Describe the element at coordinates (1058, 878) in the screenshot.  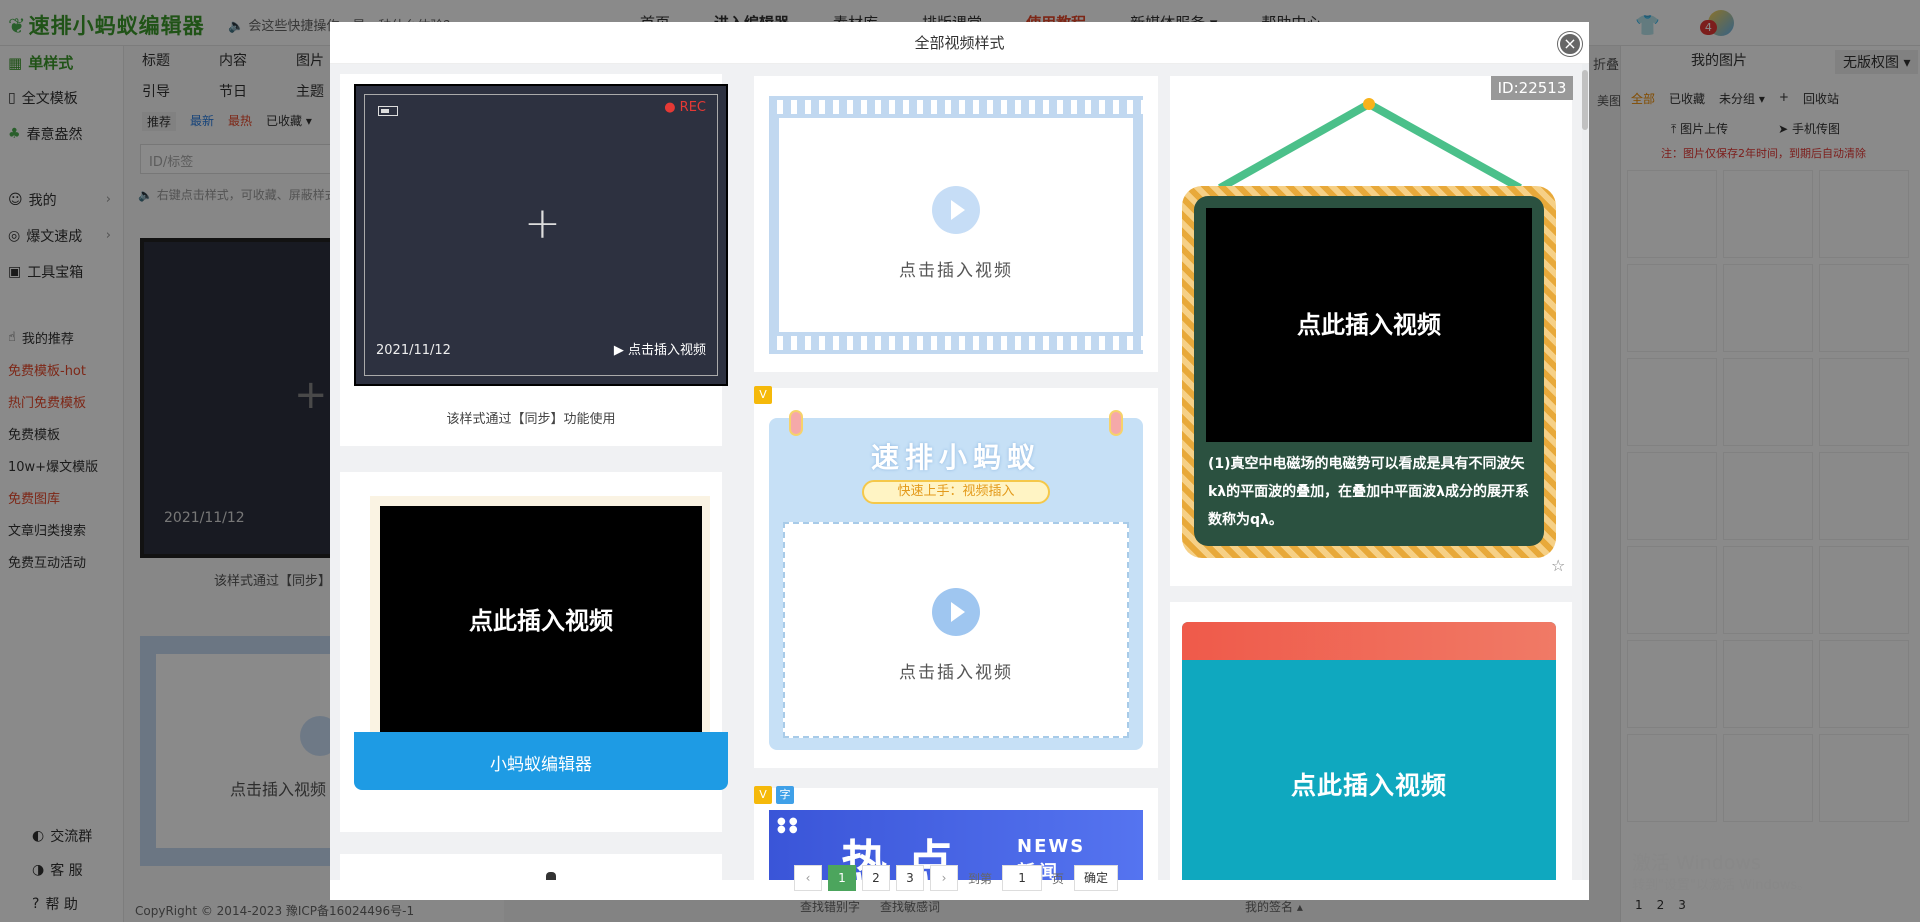
I see `page-label: 页` at that location.